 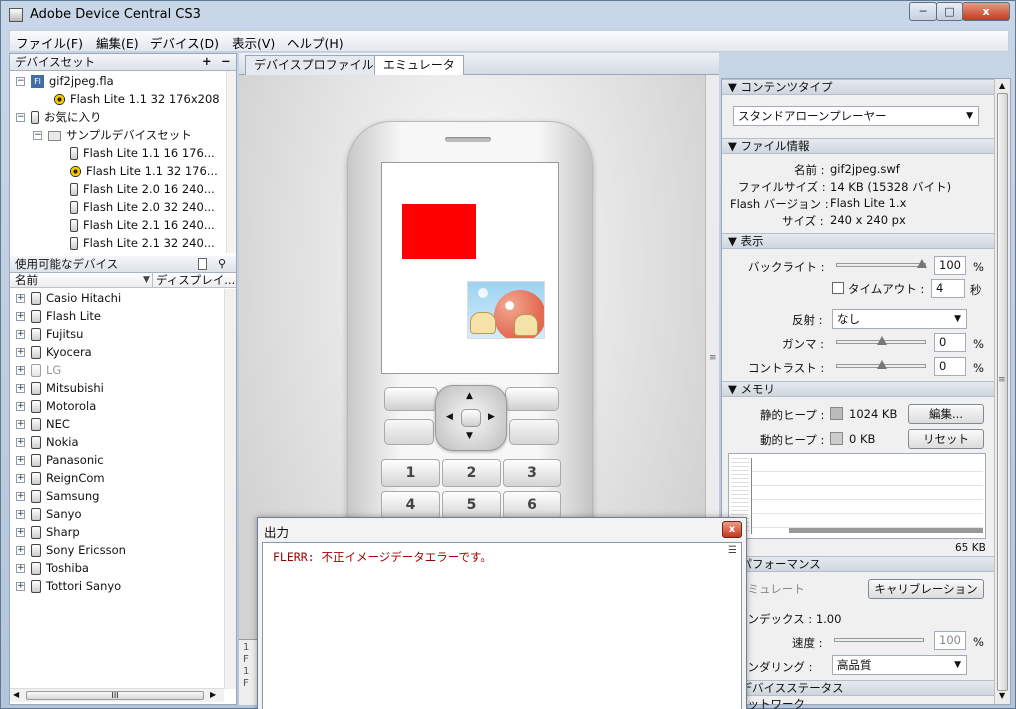 I want to click on column-name: 名前, so click(x=26, y=280).